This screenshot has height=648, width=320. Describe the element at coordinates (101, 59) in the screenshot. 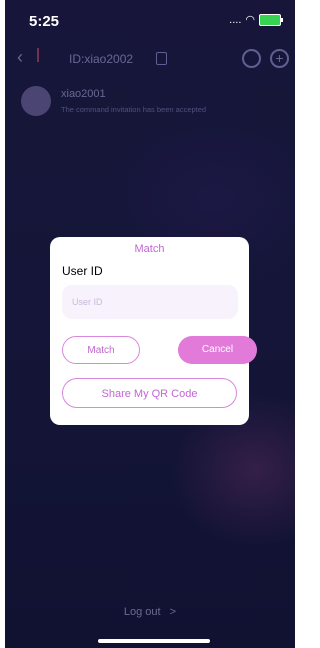

I see `page-title: ID:xiao2002` at that location.